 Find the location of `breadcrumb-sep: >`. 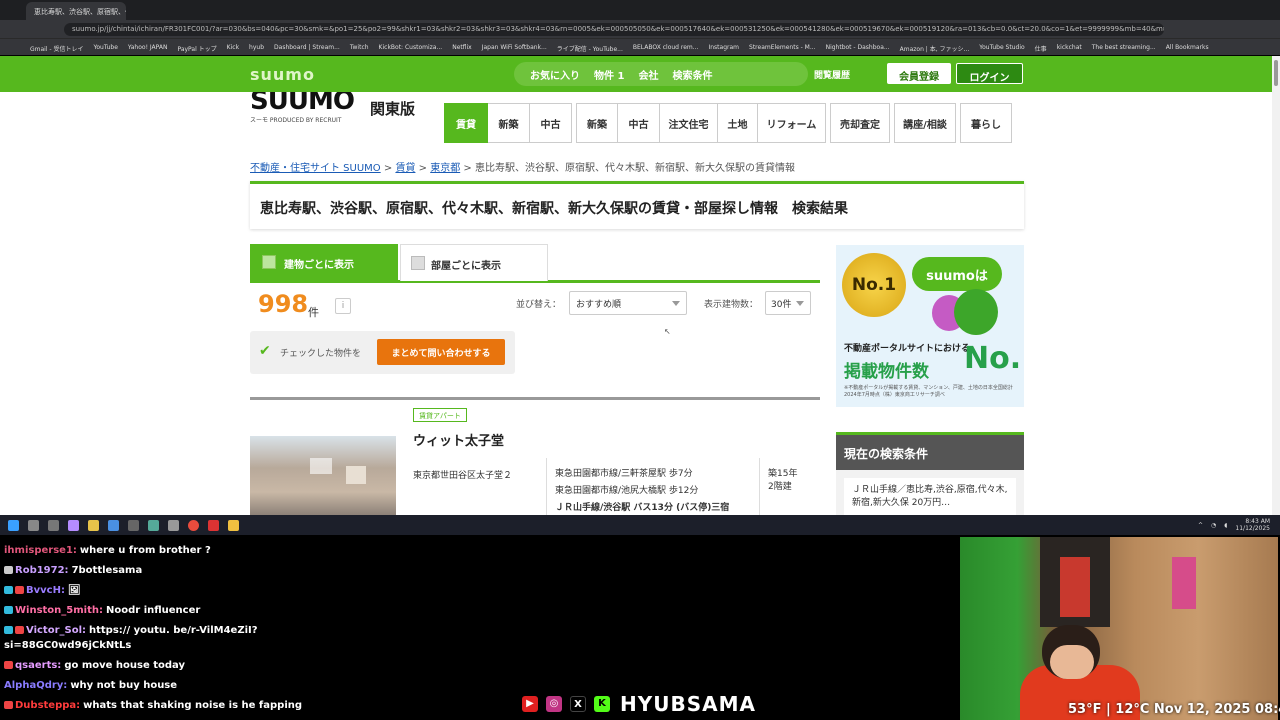

breadcrumb-sep: > is located at coordinates (423, 168).